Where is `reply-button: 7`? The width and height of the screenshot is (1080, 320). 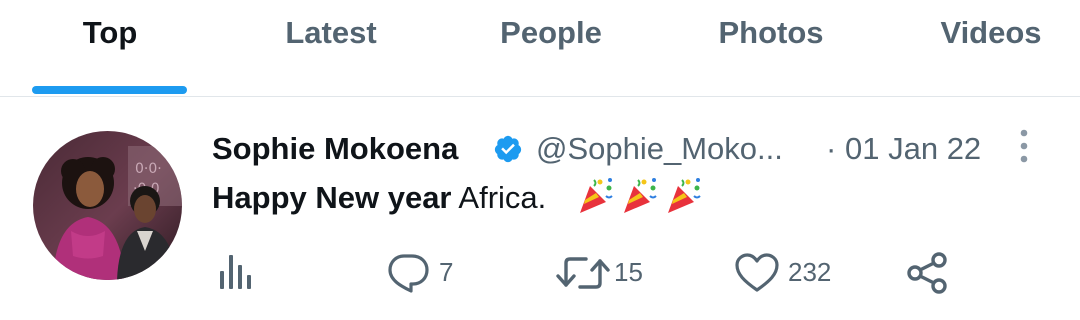
reply-button: 7 is located at coordinates (425, 273).